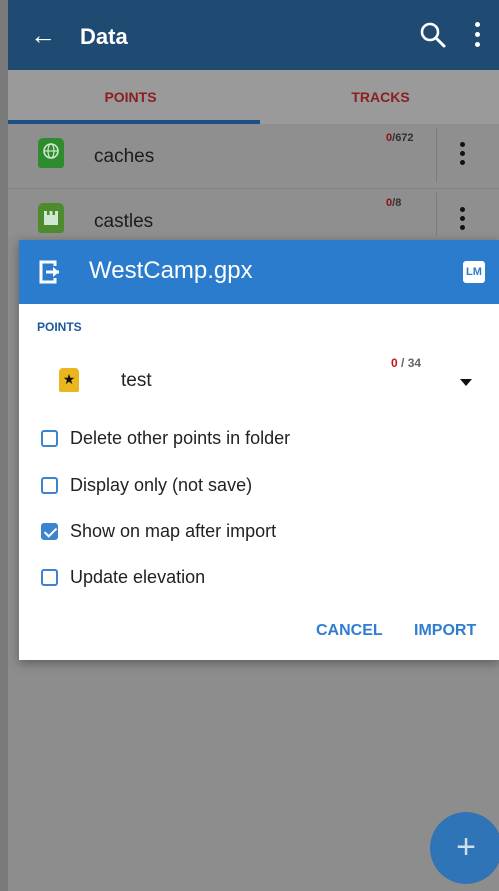  I want to click on locus-map-icon: LM, so click(474, 272).